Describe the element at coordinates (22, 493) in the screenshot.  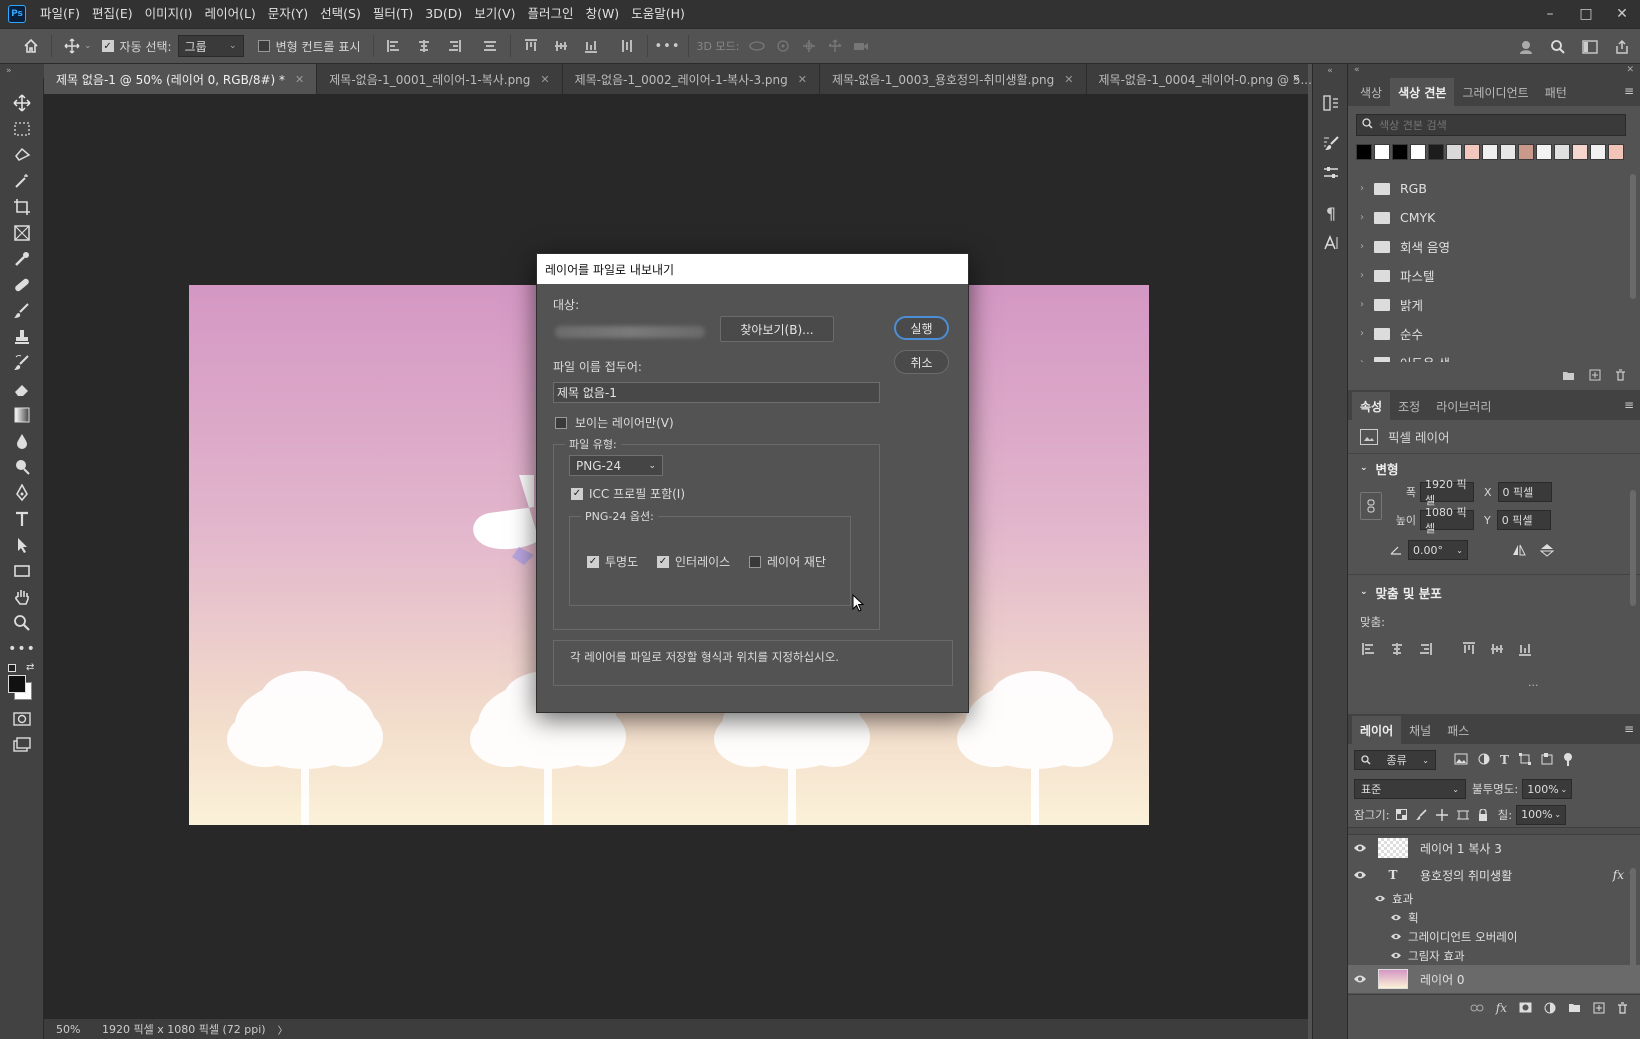
I see `pen-tool-icon` at that location.